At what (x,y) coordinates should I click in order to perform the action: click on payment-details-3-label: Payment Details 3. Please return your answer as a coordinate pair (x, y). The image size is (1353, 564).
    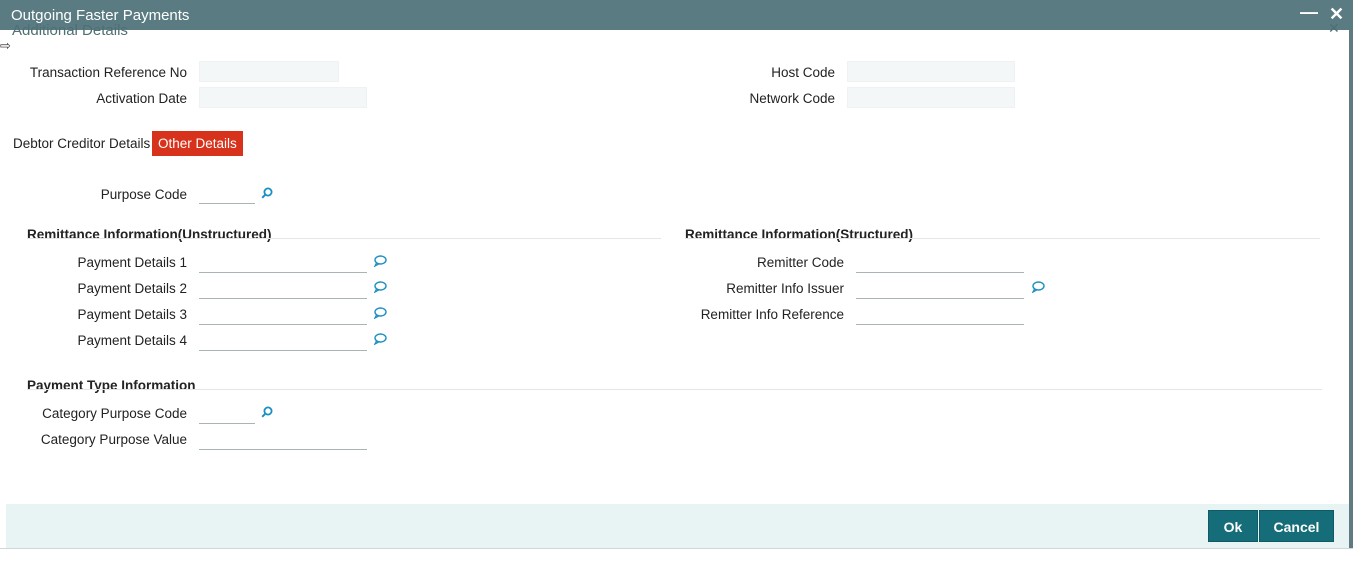
    Looking at the image, I should click on (132, 314).